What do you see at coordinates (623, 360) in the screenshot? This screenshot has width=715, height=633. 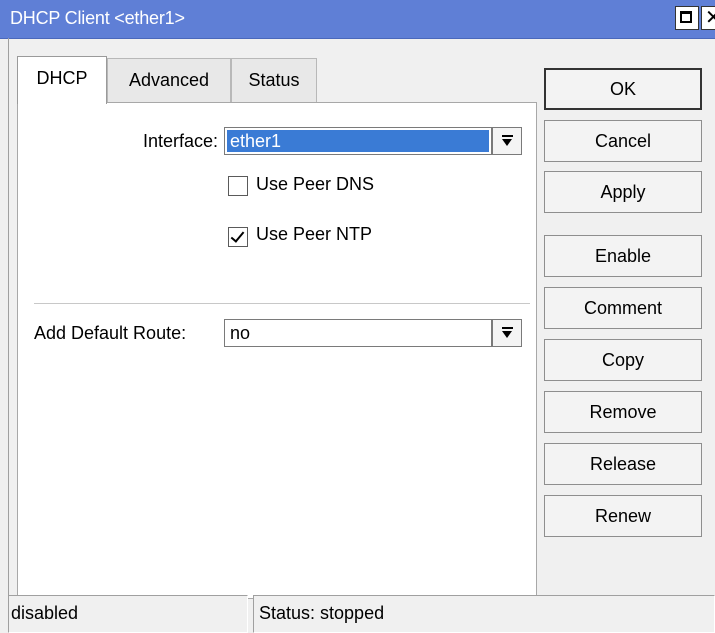 I see `copy-button: Copy` at bounding box center [623, 360].